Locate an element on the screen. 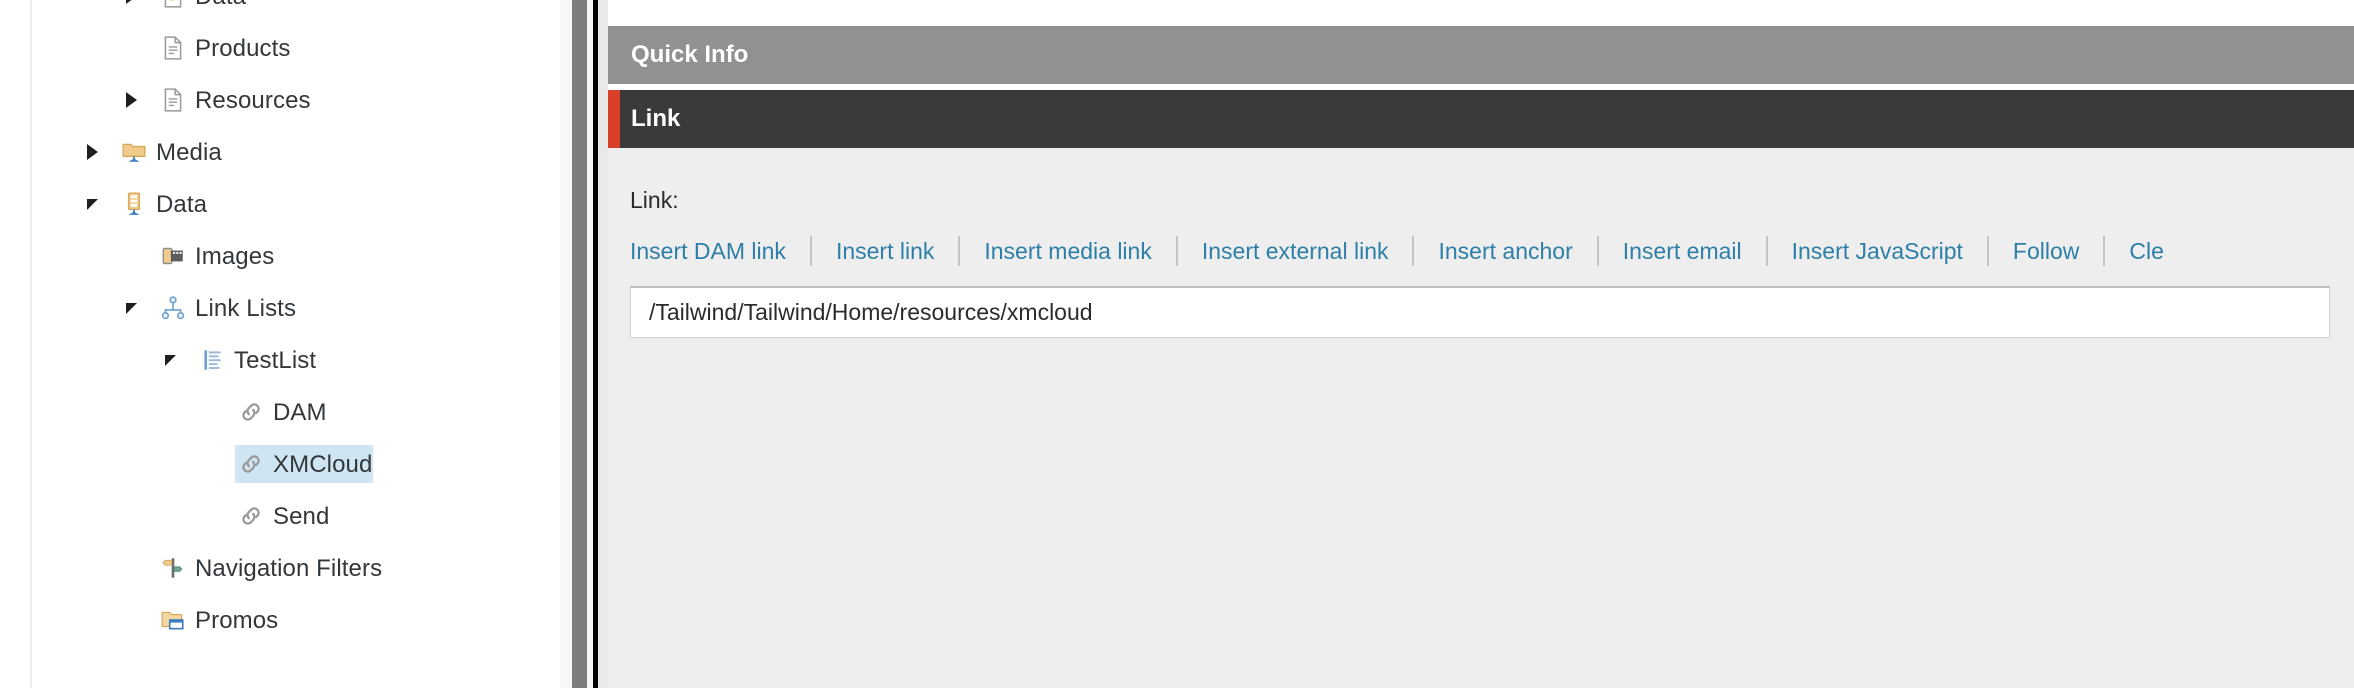 The width and height of the screenshot is (2354, 688). tree-item-resources: Resources is located at coordinates (296, 100).